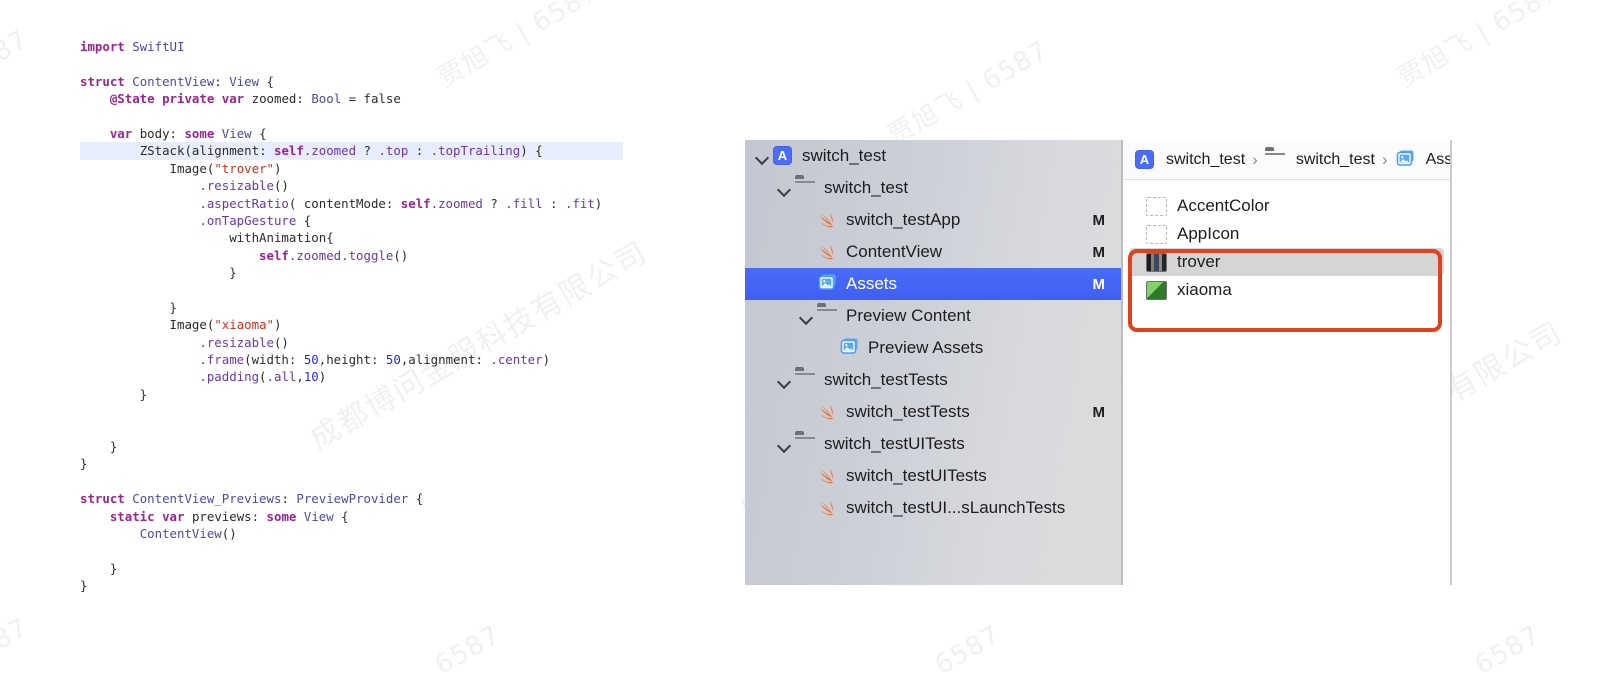  Describe the element at coordinates (229, 516) in the screenshot. I see `code-line: static var previews: some View {` at that location.